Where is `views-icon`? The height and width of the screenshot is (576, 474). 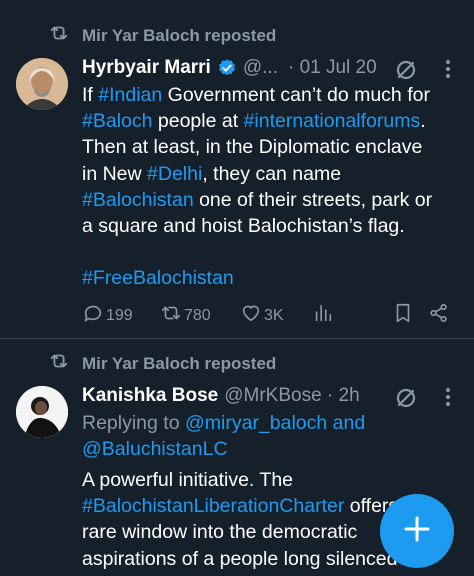 views-icon is located at coordinates (323, 315).